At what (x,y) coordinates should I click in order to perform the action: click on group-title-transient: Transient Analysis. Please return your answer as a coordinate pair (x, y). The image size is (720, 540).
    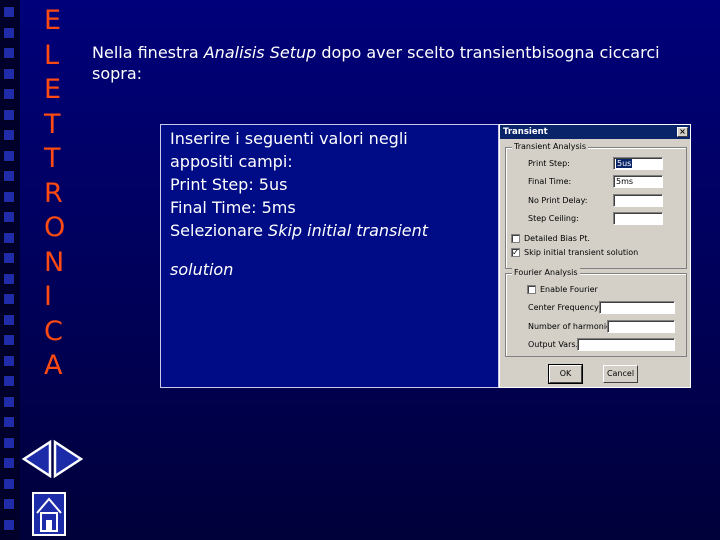
    Looking at the image, I should click on (550, 147).